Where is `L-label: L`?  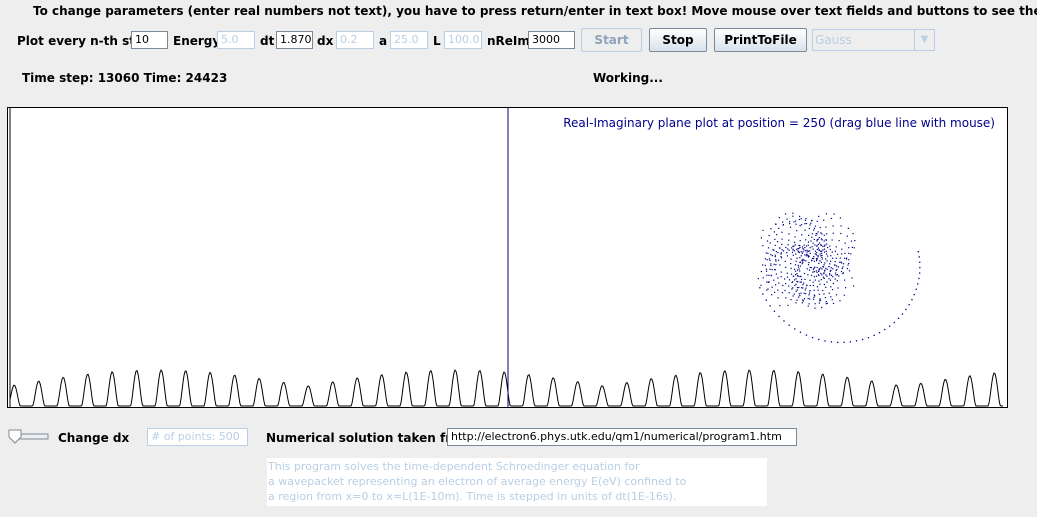 L-label: L is located at coordinates (437, 41).